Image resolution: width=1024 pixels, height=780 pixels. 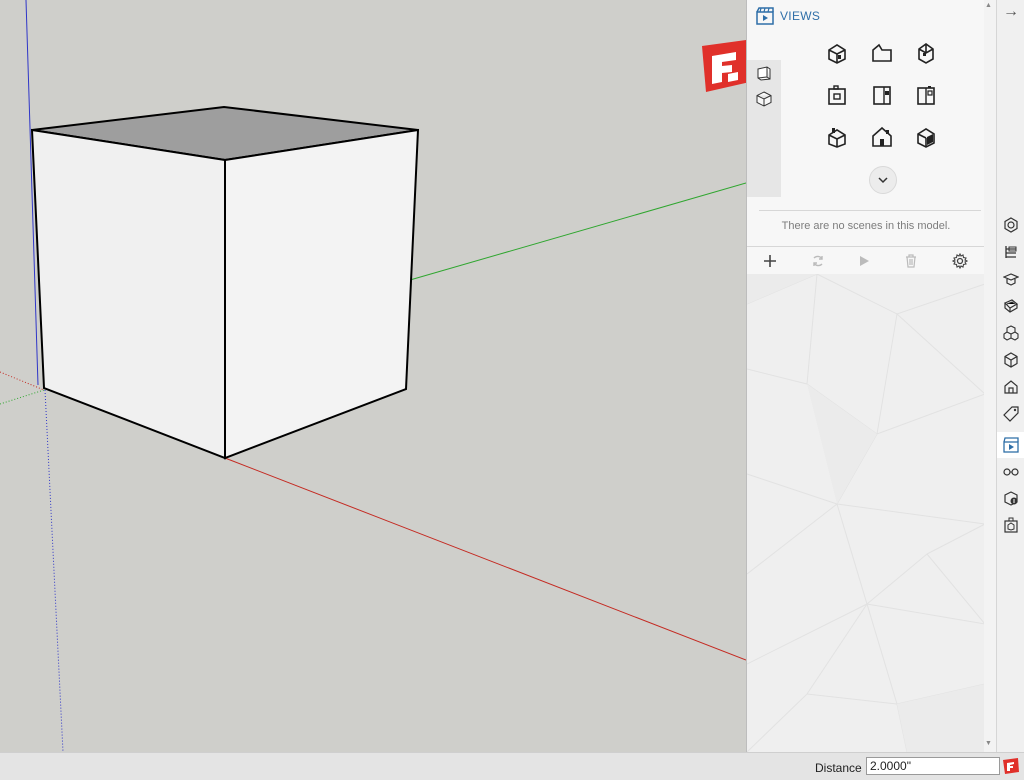 What do you see at coordinates (322, 294) in the screenshot?
I see `cube-right-face` at bounding box center [322, 294].